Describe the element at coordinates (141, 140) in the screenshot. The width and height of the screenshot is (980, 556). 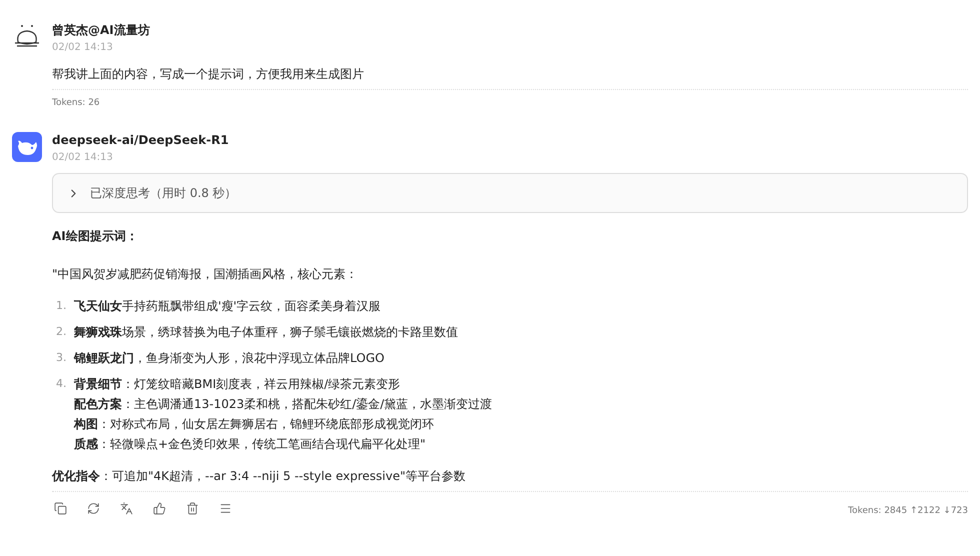
I see `author-name: deepseek-ai/DeepSeek-R1` at that location.